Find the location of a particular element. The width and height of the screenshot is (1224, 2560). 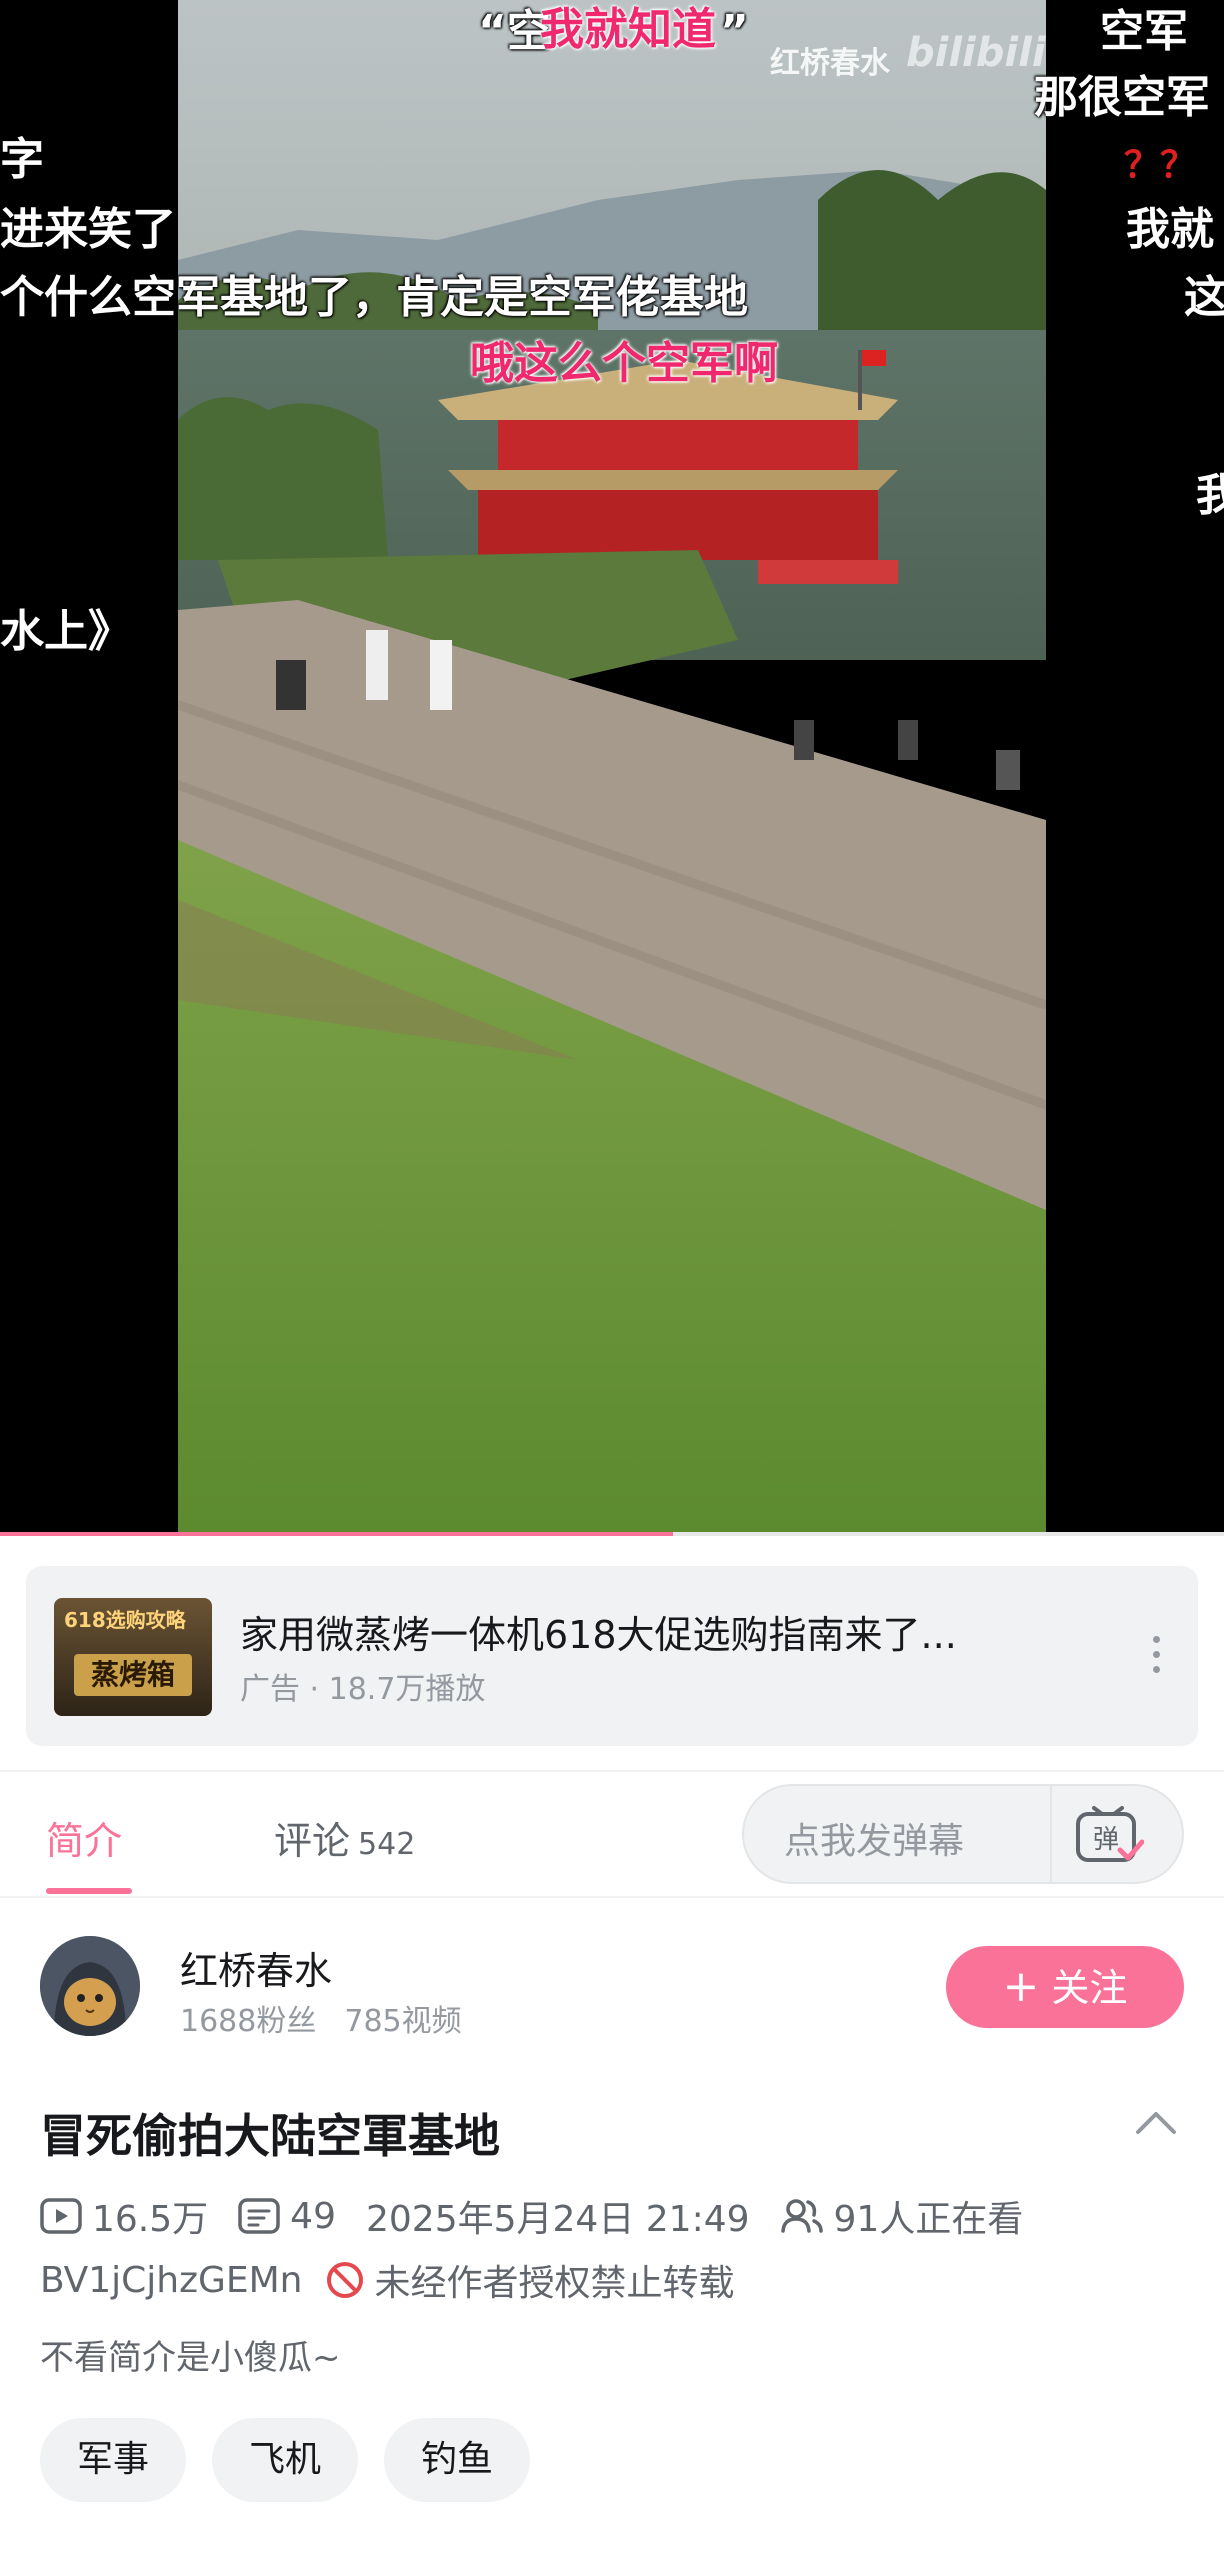

tab-comments-count: 542 is located at coordinates (387, 1844).